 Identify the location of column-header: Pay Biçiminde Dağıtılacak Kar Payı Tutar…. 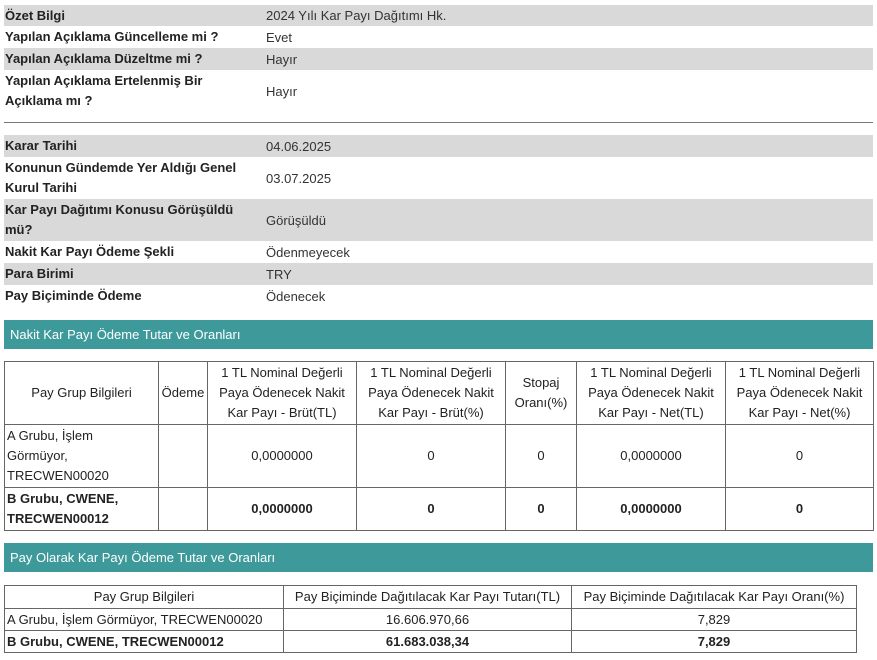
(427, 597).